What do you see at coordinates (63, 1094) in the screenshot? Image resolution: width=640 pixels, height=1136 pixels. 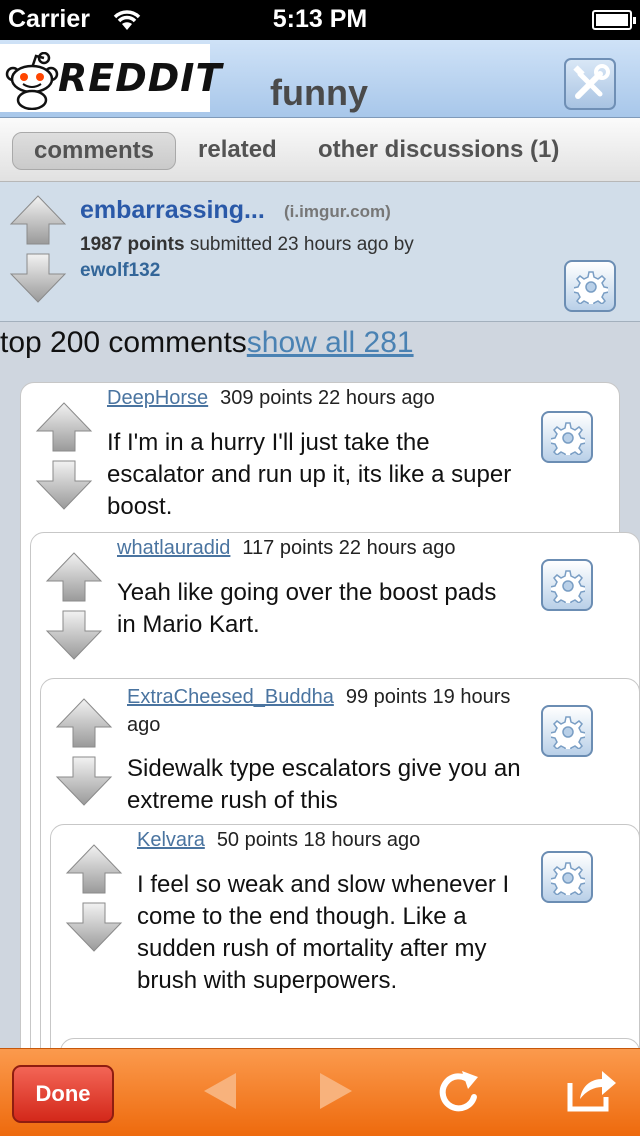 I see `done-button: Done` at bounding box center [63, 1094].